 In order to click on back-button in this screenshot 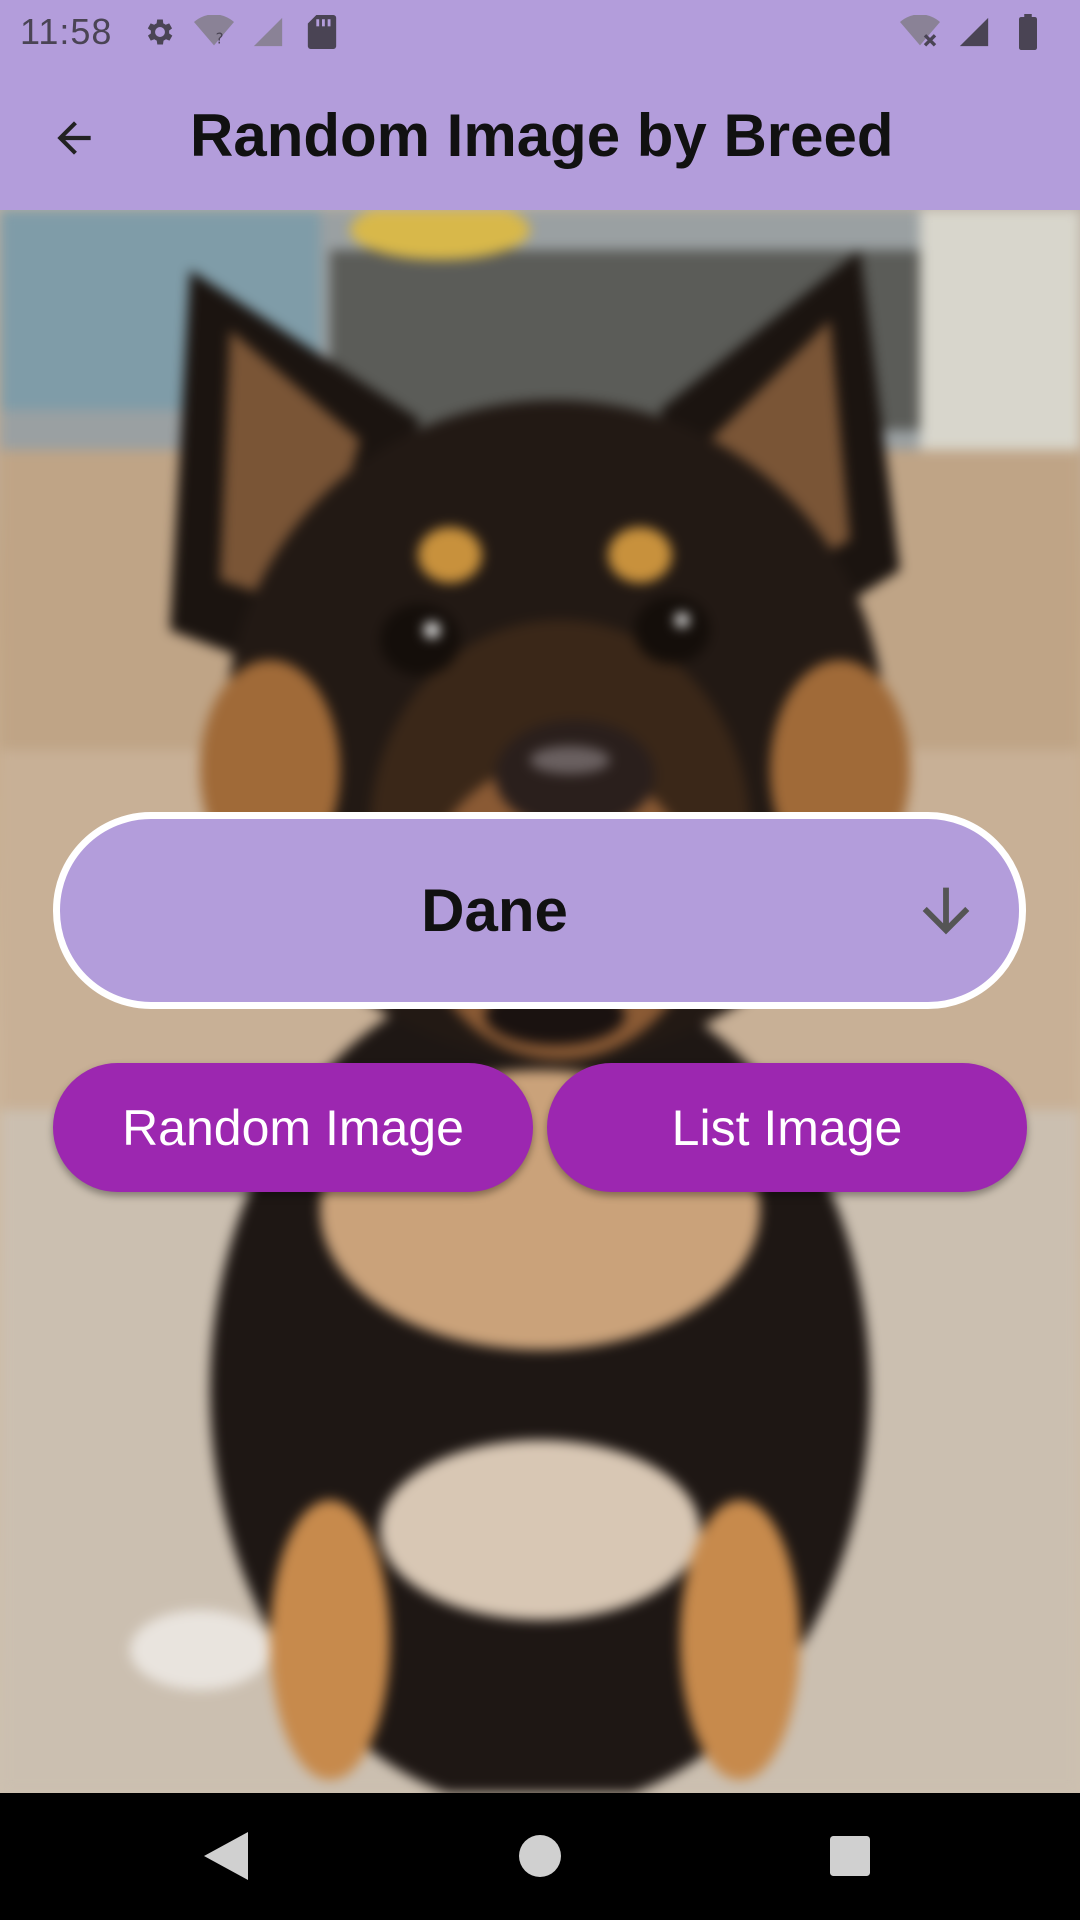, I will do `click(74, 138)`.